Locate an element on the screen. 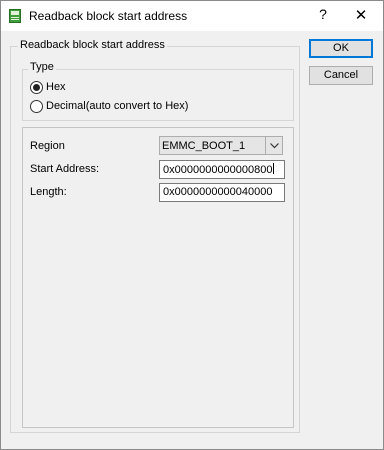 Image resolution: width=384 pixels, height=450 pixels. type-group-label: Type is located at coordinates (42, 67).